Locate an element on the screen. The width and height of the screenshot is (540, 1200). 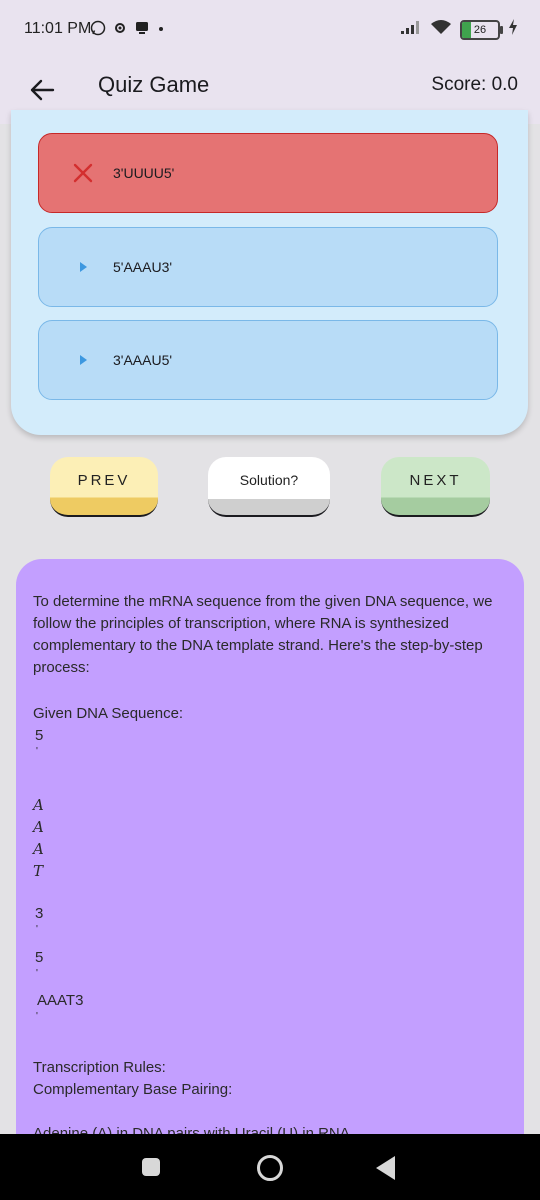
base-a-1: A is located at coordinates (38, 805).